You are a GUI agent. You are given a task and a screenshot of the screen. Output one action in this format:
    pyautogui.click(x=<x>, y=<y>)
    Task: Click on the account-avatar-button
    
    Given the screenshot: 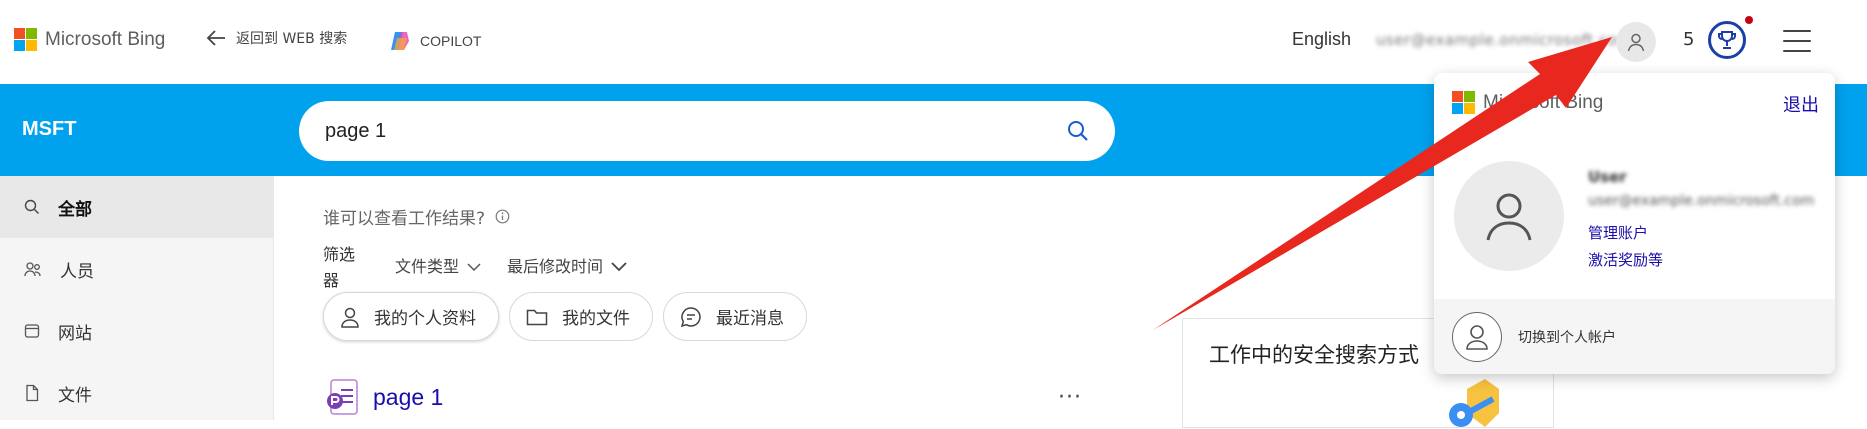 What is the action you would take?
    pyautogui.click(x=1636, y=42)
    